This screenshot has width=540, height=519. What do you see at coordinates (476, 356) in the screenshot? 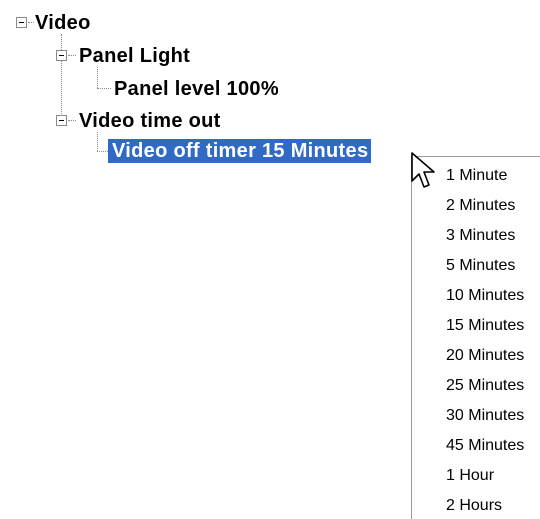
I see `option-20-minutes: 20 Minutes` at bounding box center [476, 356].